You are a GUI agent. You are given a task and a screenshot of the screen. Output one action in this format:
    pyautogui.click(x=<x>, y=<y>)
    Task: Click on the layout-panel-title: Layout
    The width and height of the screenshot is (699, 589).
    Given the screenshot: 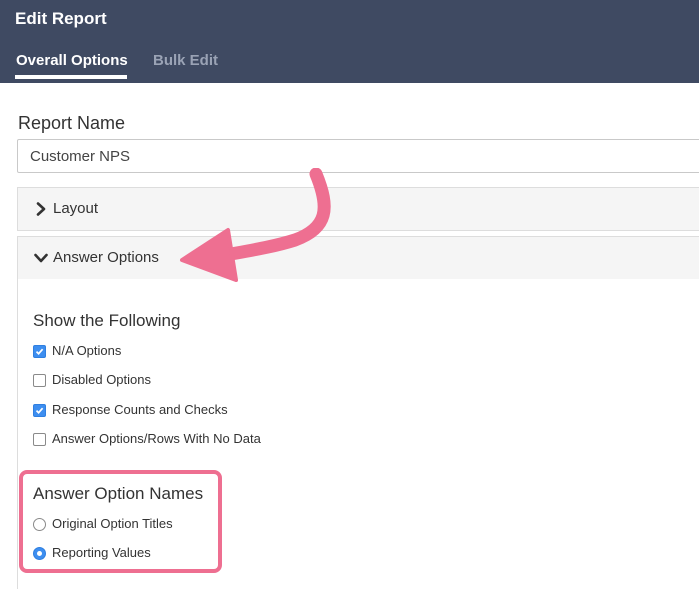 What is the action you would take?
    pyautogui.click(x=76, y=208)
    